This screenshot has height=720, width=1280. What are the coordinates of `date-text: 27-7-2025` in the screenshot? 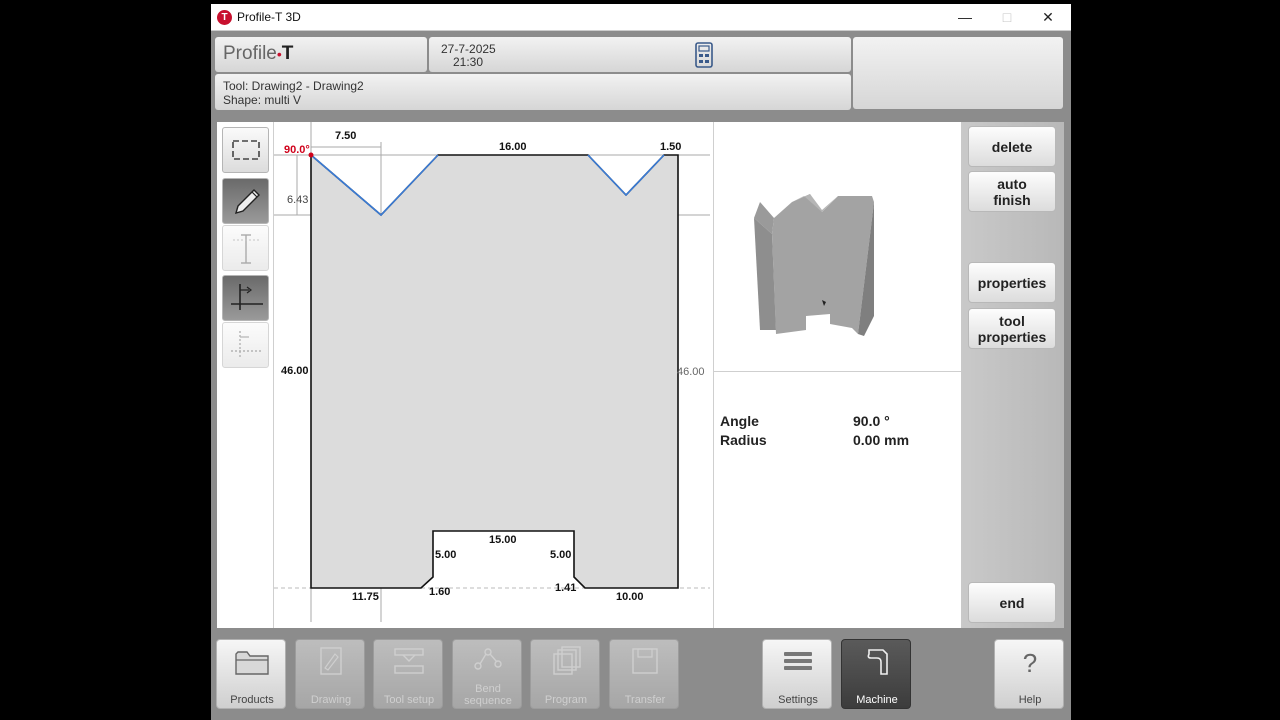 It's located at (468, 49).